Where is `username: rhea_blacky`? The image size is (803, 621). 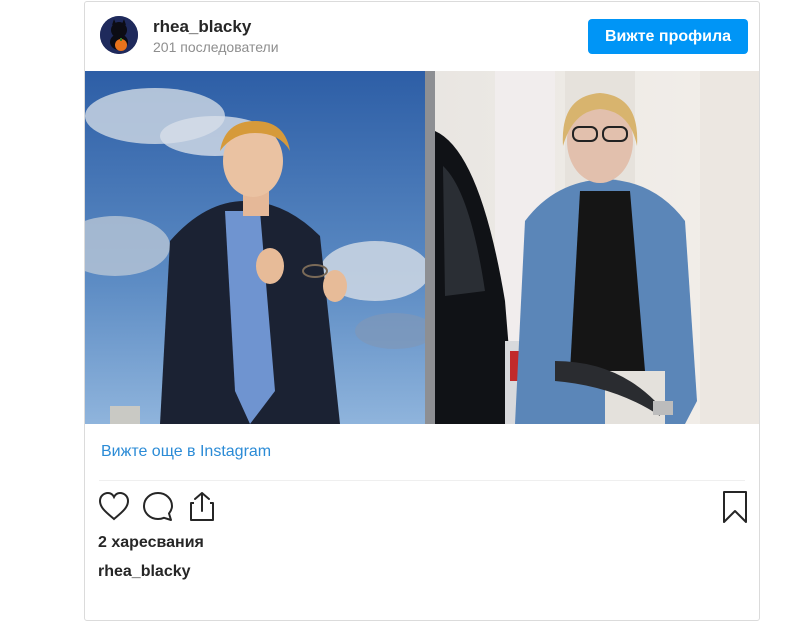 username: rhea_blacky is located at coordinates (202, 27).